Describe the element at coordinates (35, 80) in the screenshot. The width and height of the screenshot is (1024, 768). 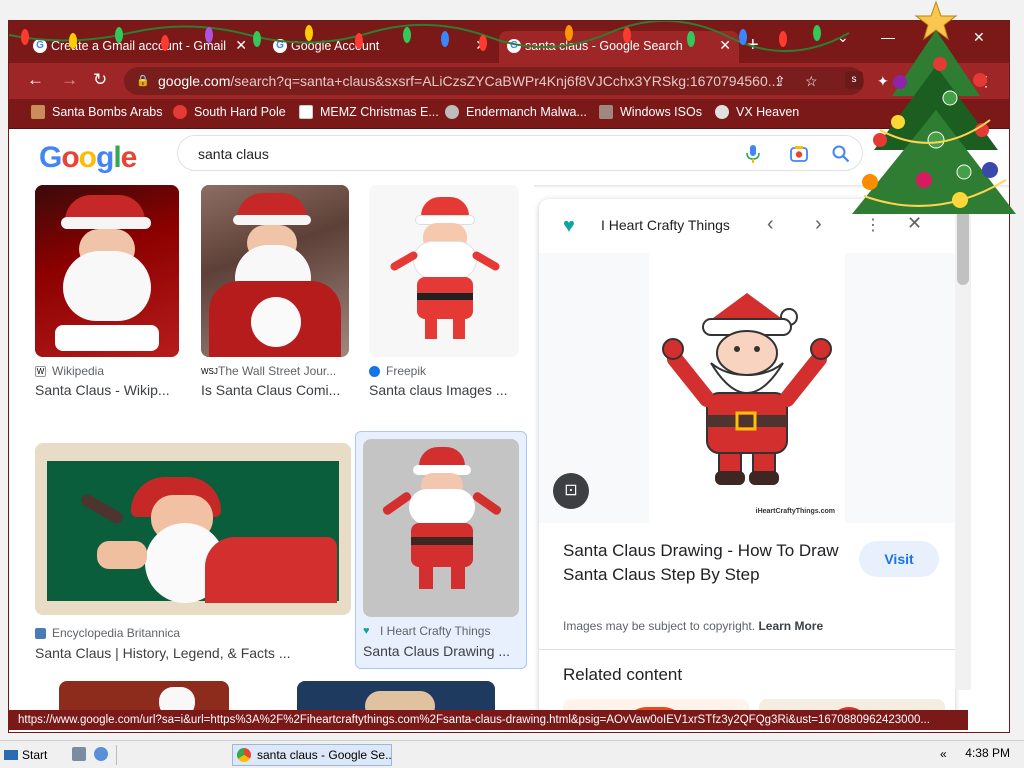
I see `back-button: ←` at that location.